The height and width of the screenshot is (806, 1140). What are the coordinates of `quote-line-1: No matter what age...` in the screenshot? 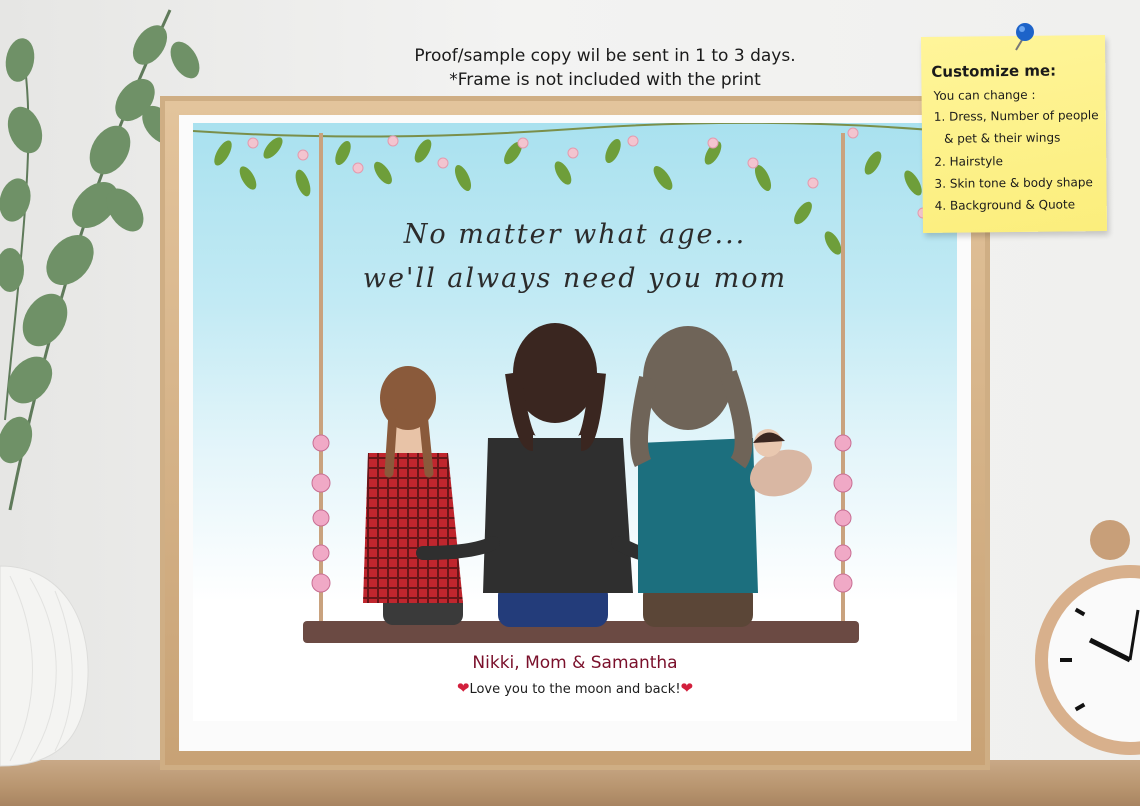 It's located at (575, 234).